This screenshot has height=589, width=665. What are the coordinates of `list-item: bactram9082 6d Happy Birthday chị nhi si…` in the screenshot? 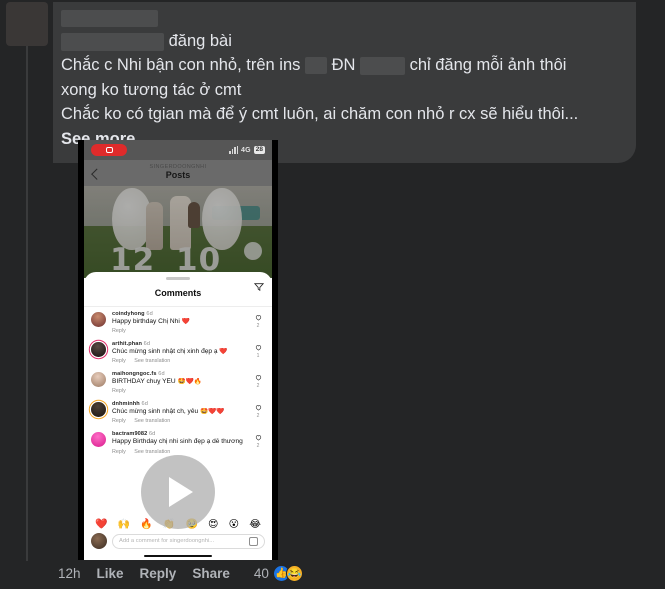 It's located at (178, 443).